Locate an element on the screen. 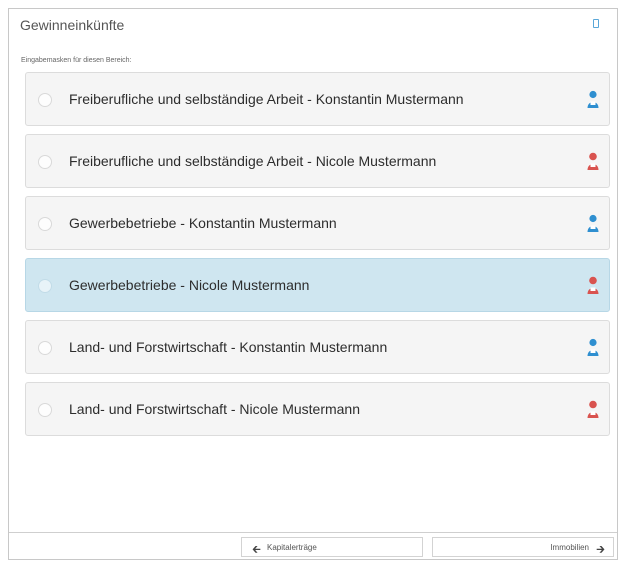  help-icon is located at coordinates (596, 23).